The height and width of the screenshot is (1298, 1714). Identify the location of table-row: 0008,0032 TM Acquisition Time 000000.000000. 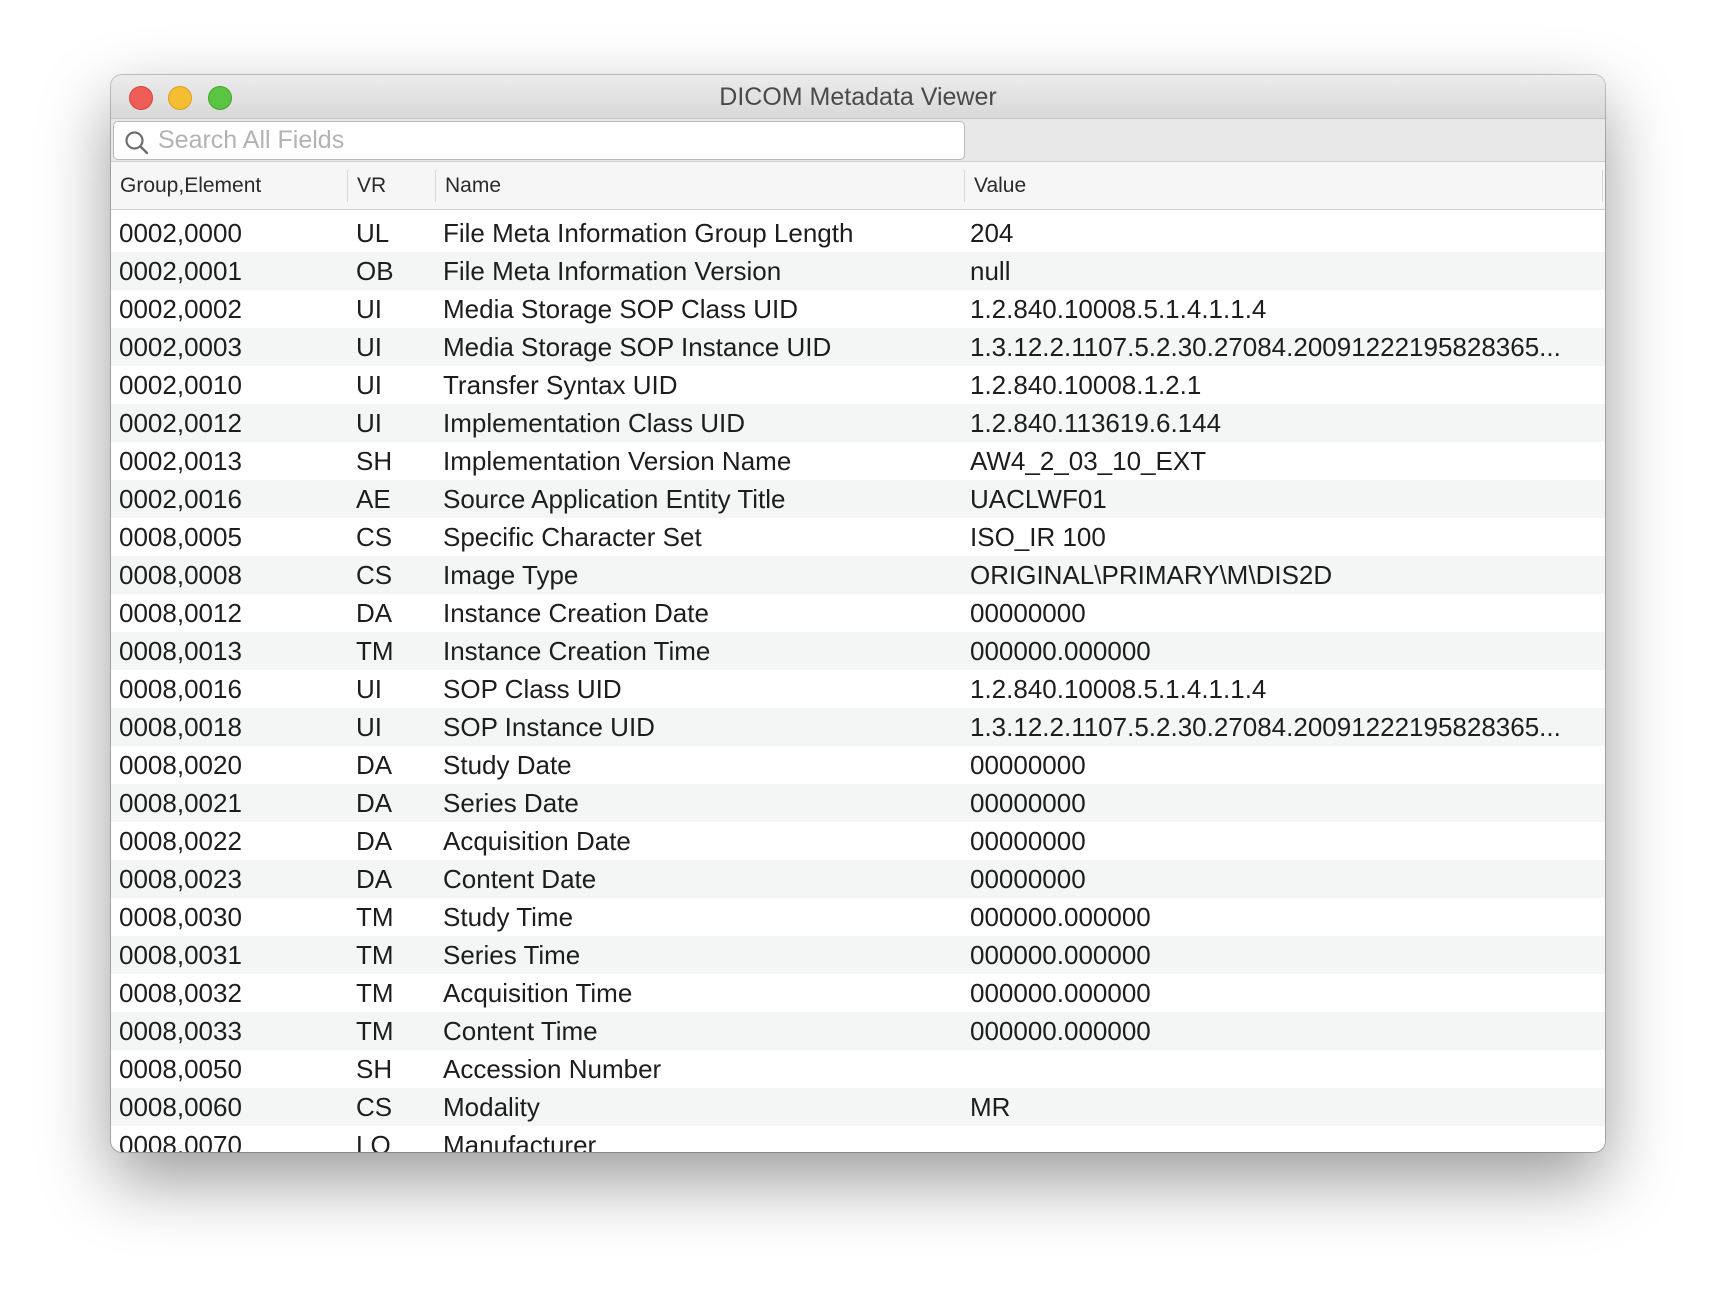
(858, 993).